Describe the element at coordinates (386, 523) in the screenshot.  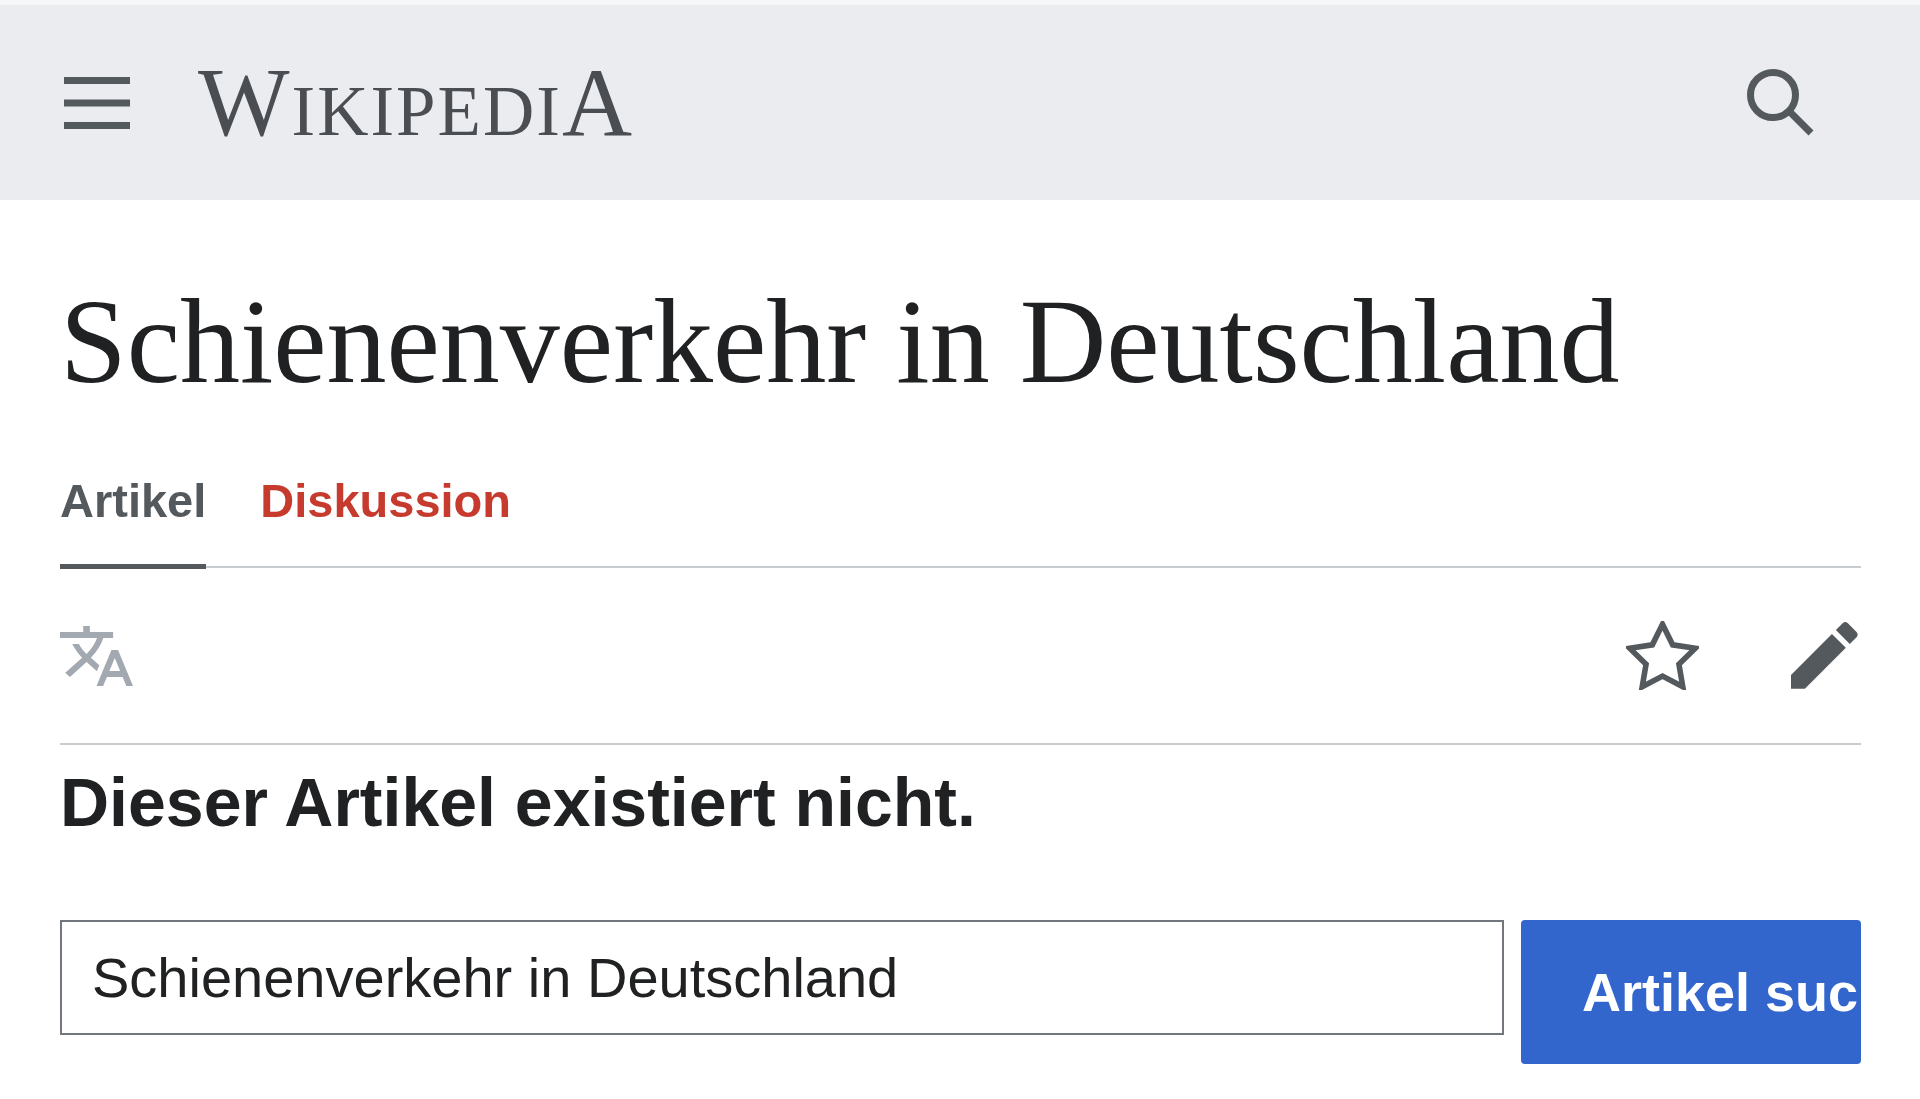
I see `tab: Diskussion` at that location.